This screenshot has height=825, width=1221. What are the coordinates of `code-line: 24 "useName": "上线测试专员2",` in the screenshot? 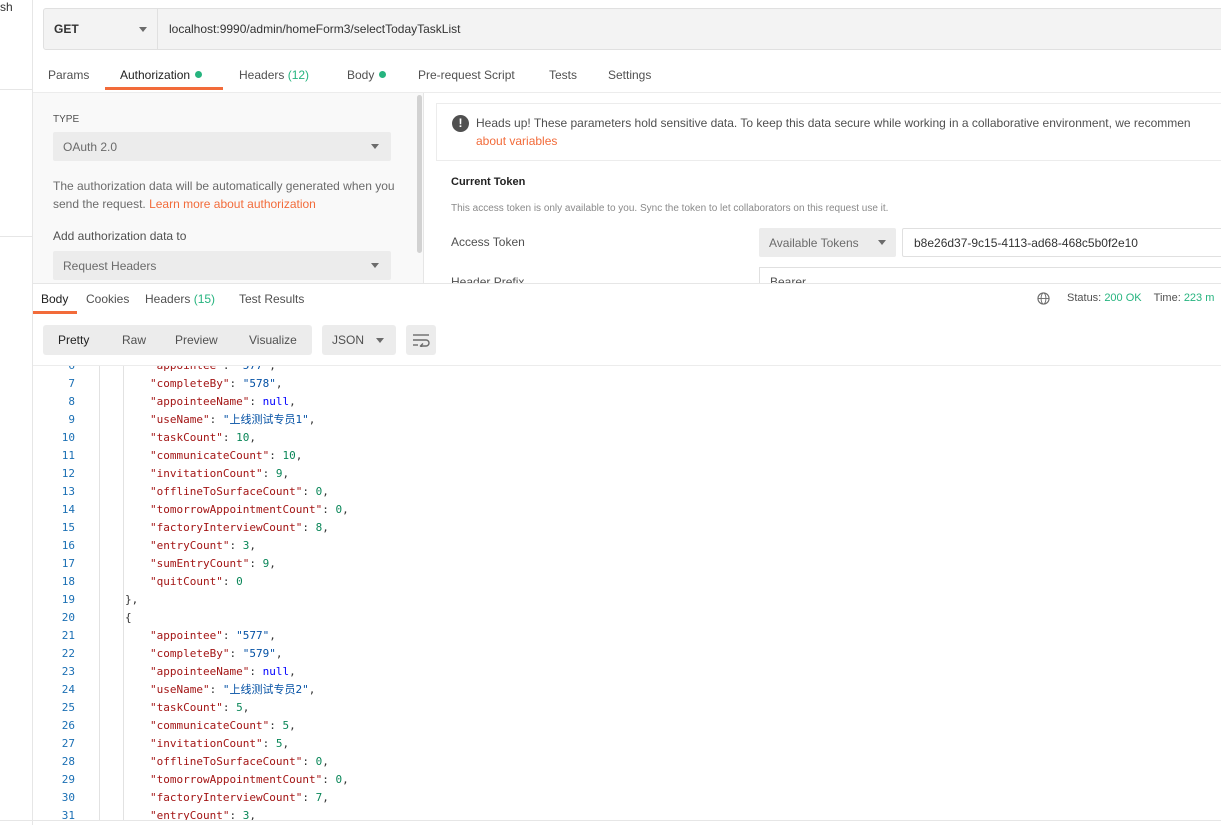 It's located at (627, 690).